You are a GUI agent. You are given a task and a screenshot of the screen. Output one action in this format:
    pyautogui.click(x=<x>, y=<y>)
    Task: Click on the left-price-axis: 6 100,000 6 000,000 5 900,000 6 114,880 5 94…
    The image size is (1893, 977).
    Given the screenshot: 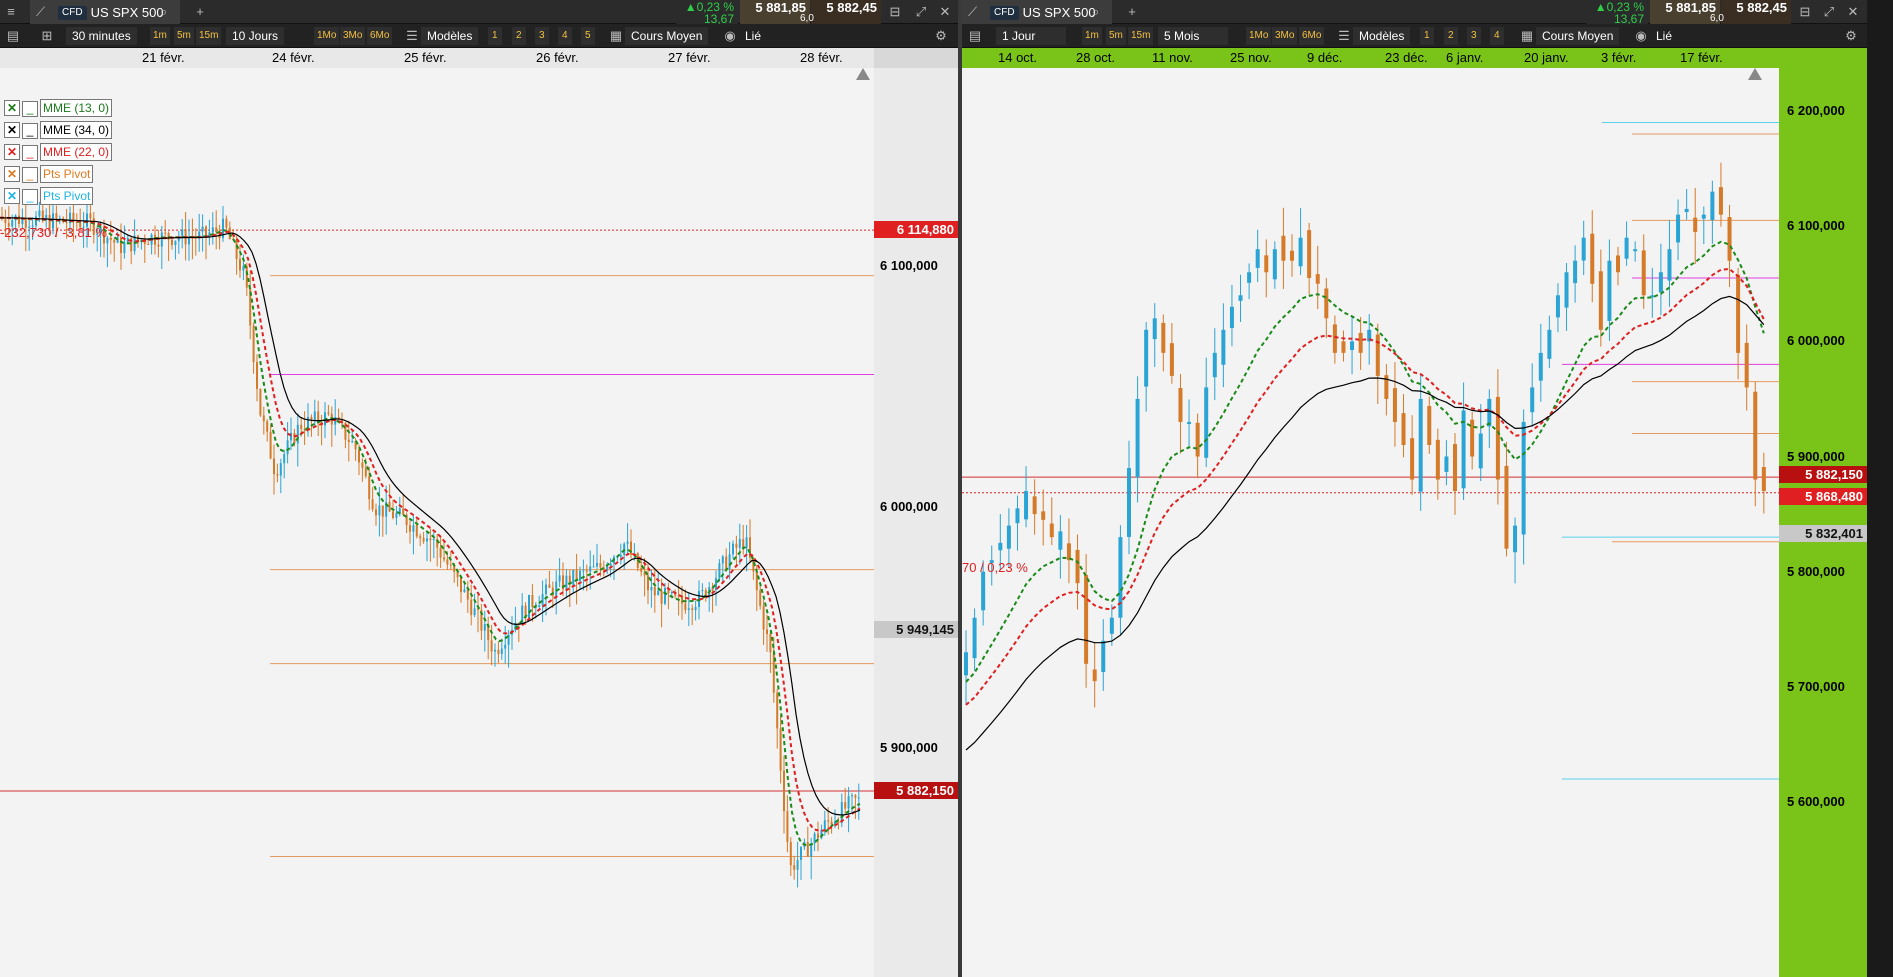 What is the action you would take?
    pyautogui.click(x=916, y=522)
    